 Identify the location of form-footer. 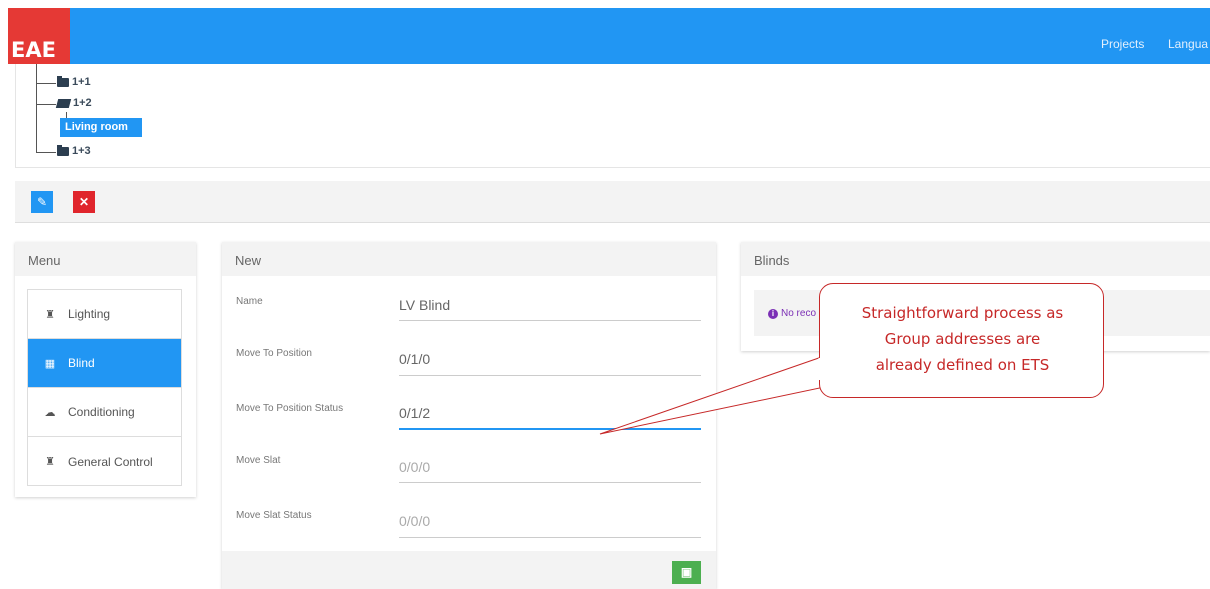
(469, 570).